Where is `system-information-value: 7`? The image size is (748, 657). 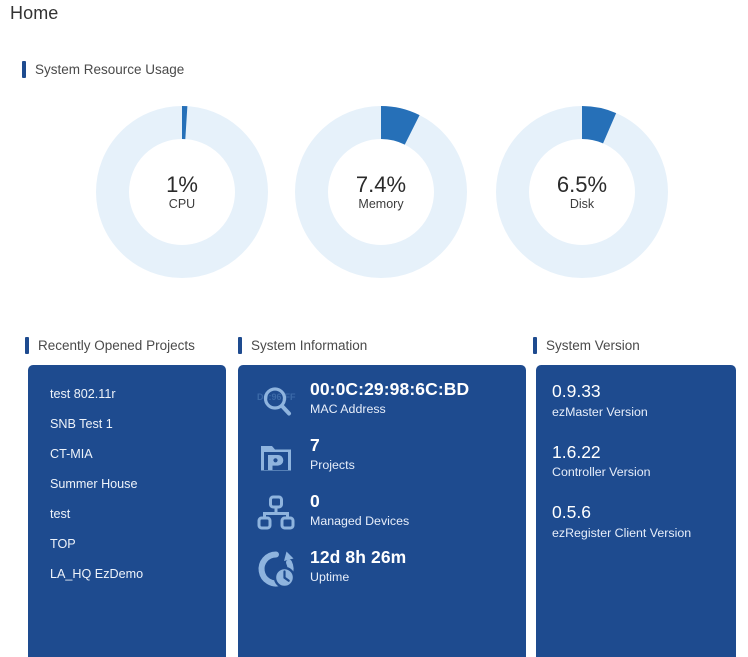
system-information-value: 7 is located at coordinates (315, 445).